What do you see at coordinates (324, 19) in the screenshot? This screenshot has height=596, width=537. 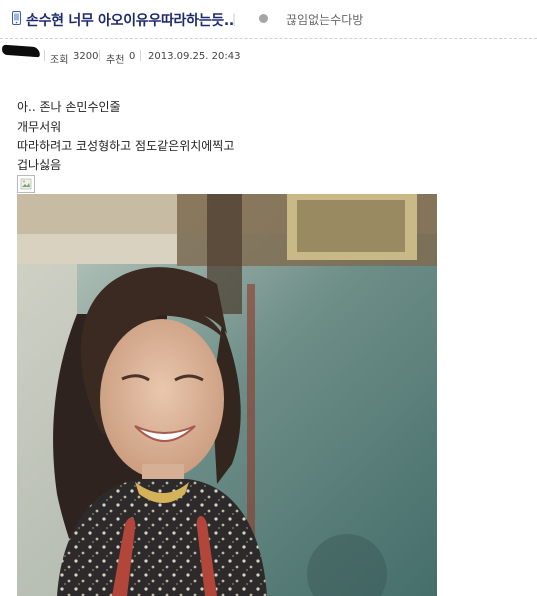 I see `gallery-name-link: 끊임없는수다방` at bounding box center [324, 19].